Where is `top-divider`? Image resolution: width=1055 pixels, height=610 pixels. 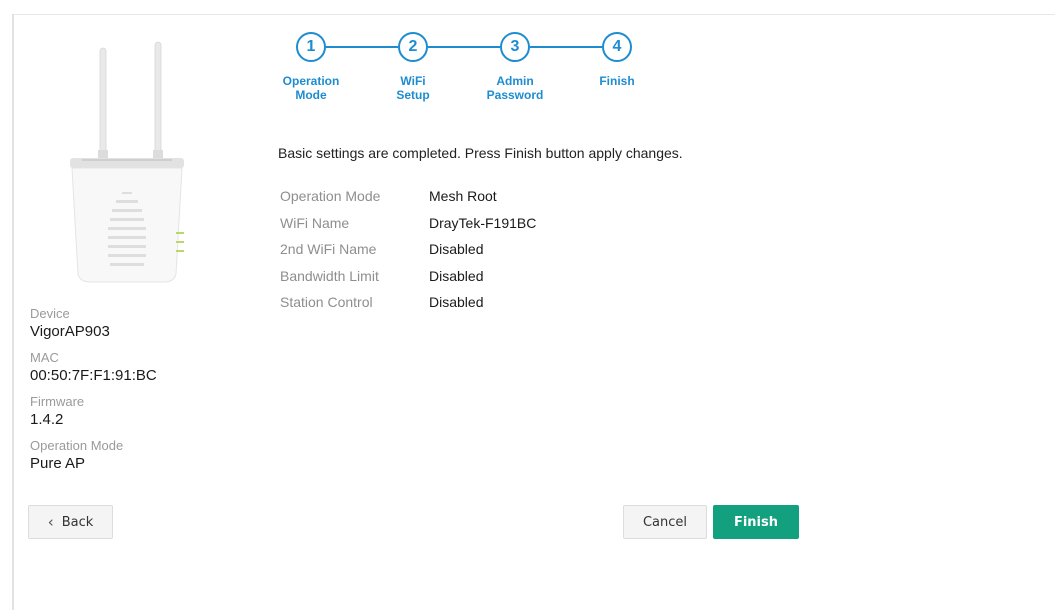
top-divider is located at coordinates (533, 14).